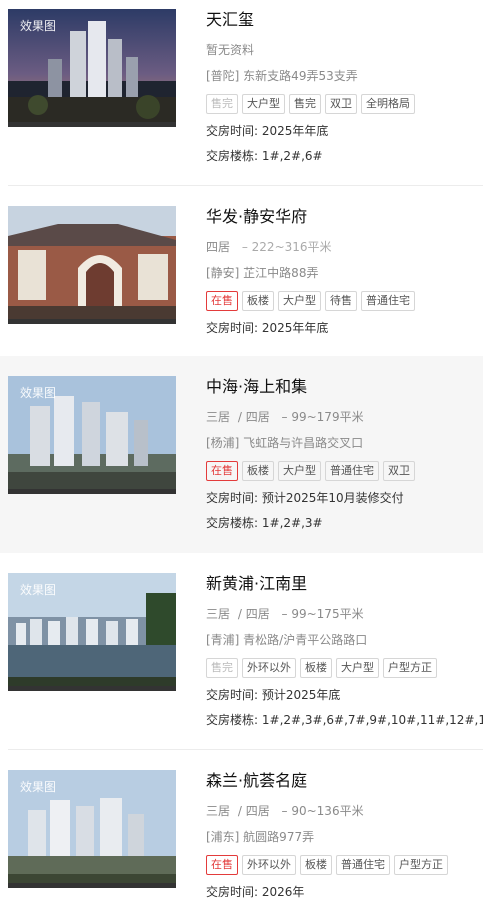 The height and width of the screenshot is (901, 483). I want to click on delivery-buildings-value: 1#,2#,6#, so click(292, 156).